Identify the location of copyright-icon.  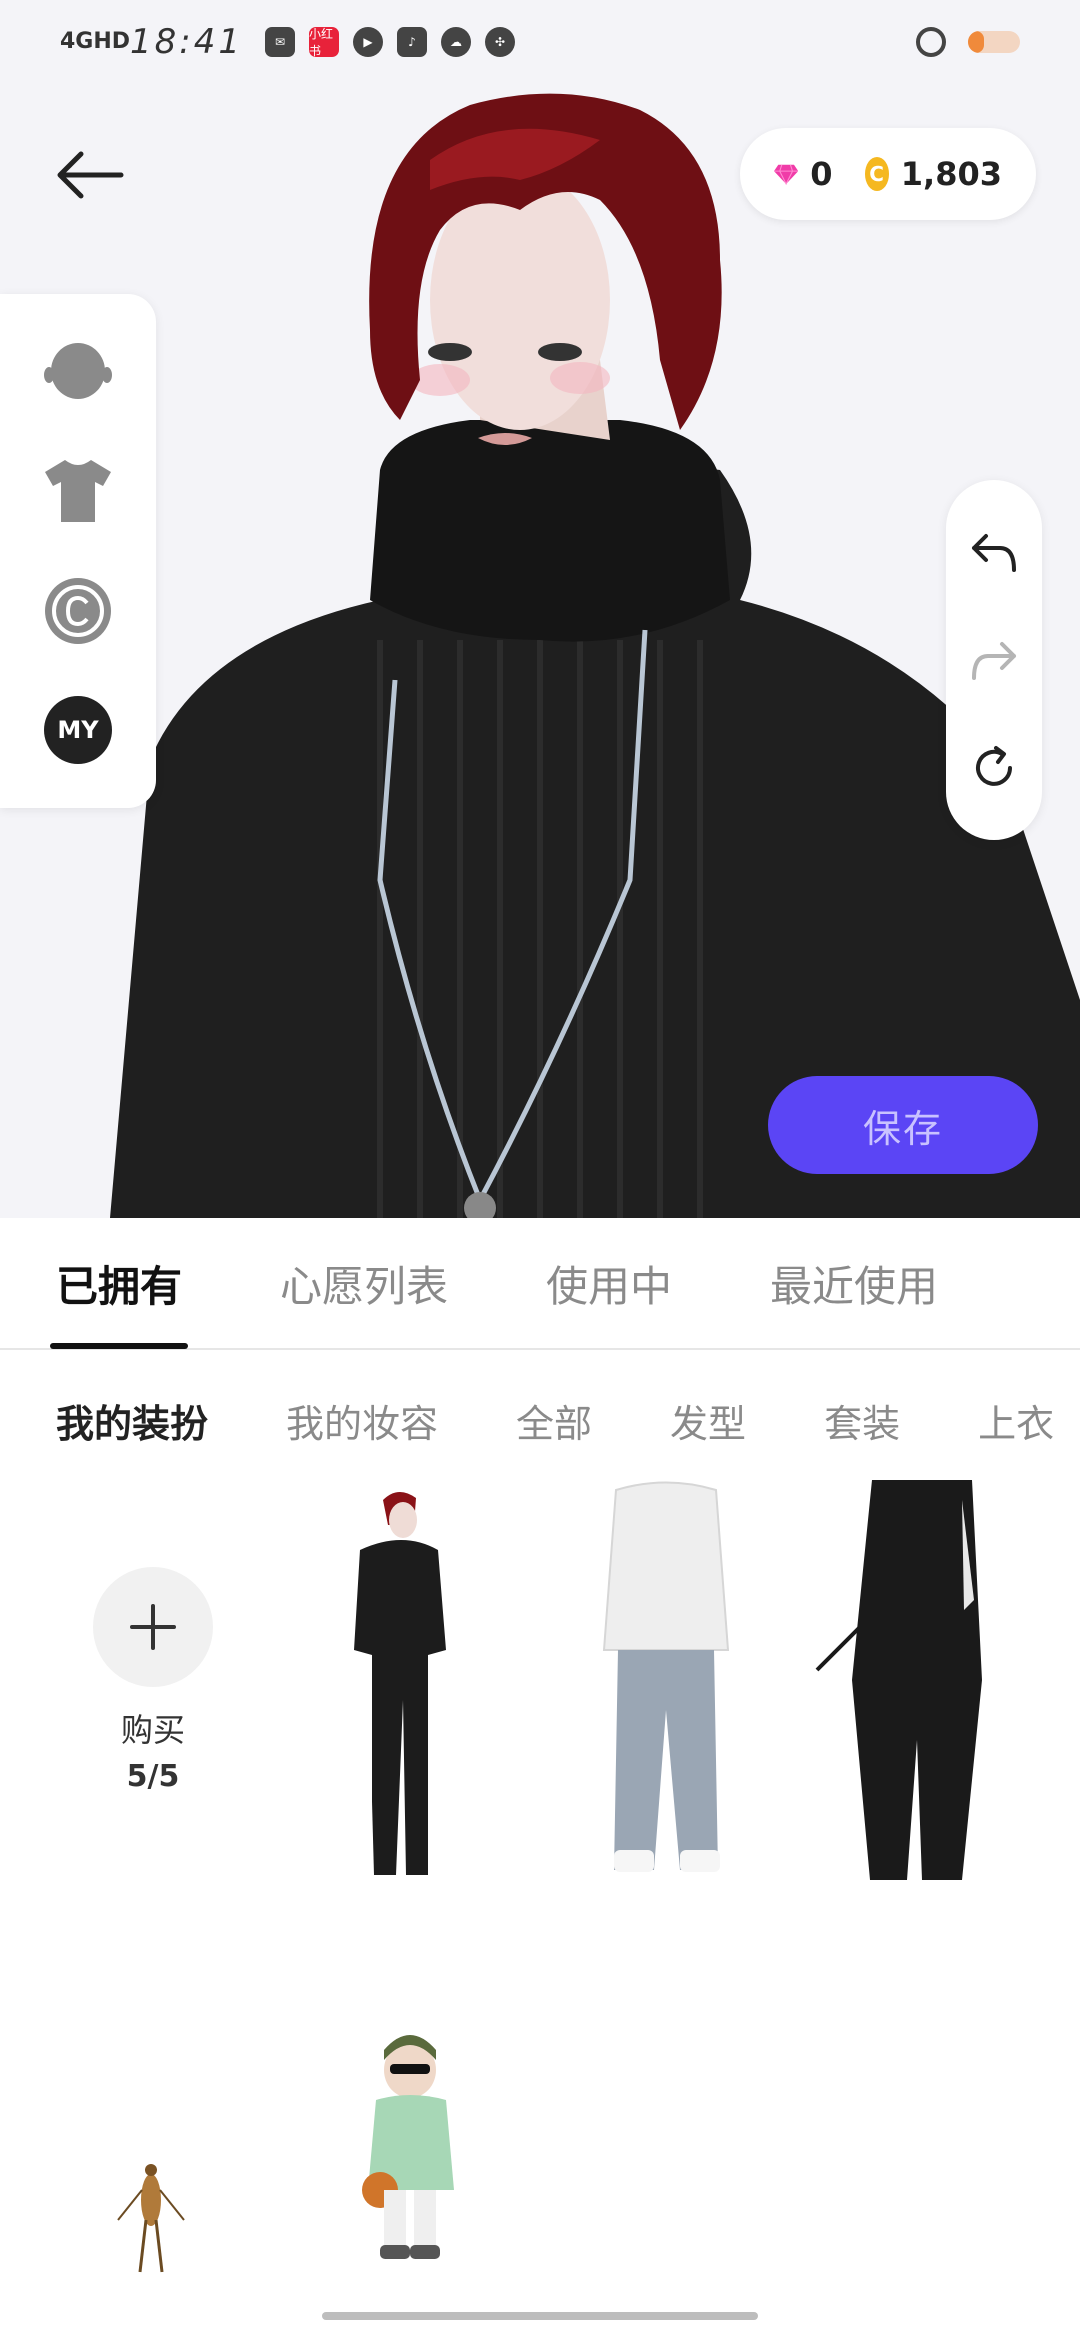
(78, 610).